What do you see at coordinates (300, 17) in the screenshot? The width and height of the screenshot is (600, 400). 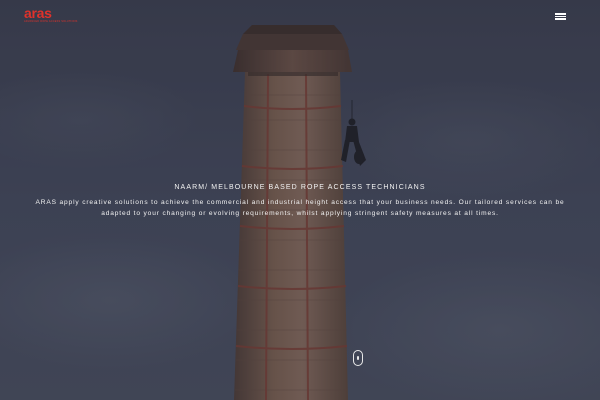 I see `site-header: aras ADVANCED ROPE ACCESS SOLUTIONS` at bounding box center [300, 17].